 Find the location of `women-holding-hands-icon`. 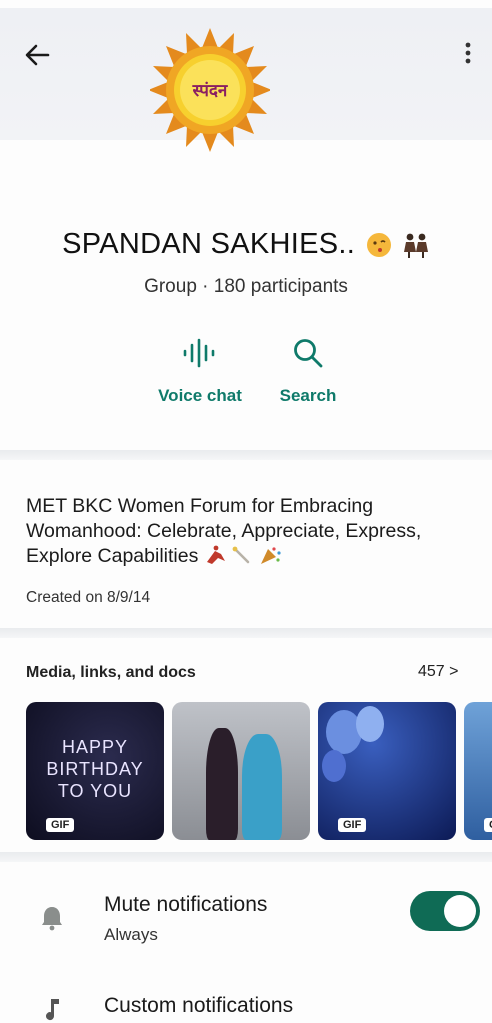

women-holding-hands-icon is located at coordinates (415, 246).